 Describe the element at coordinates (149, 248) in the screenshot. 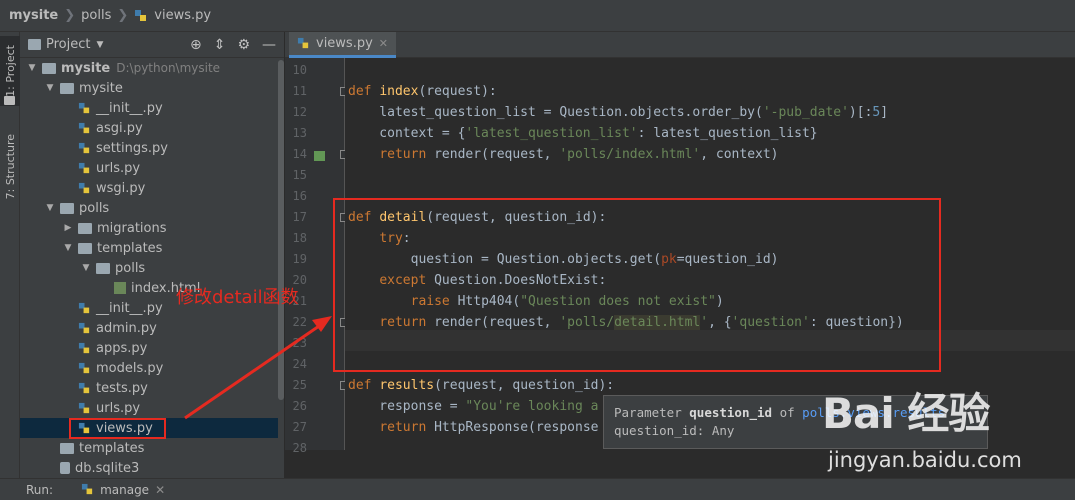

I see `tree-item-folder: ▼ templates` at that location.